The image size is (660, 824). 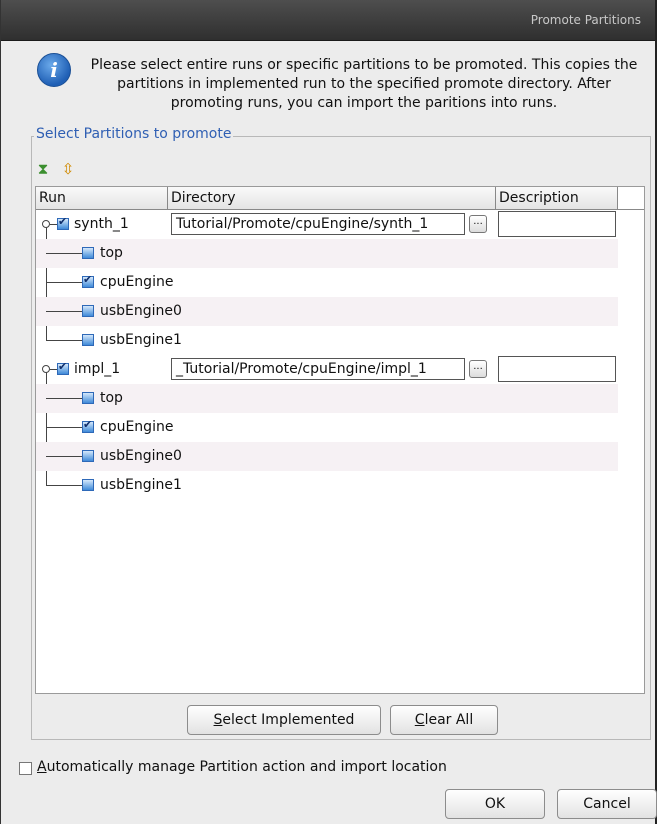 I want to click on auto-manage-mnemonic: A, so click(x=42, y=767).